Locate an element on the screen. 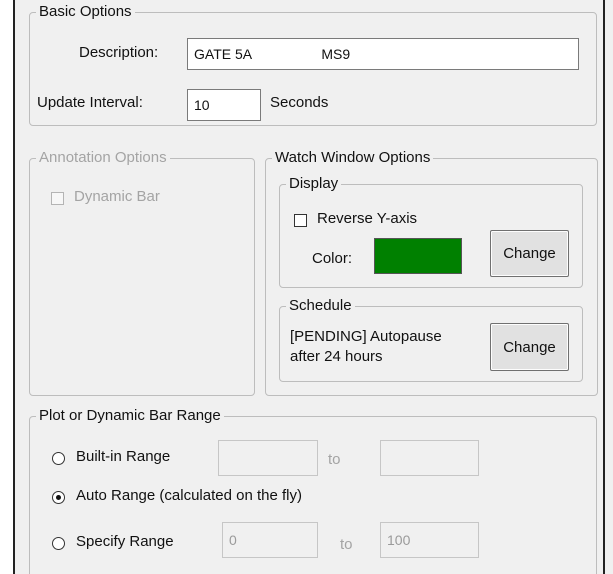 This screenshot has height=574, width=613. auto-range-radio-dot is located at coordinates (58, 497).